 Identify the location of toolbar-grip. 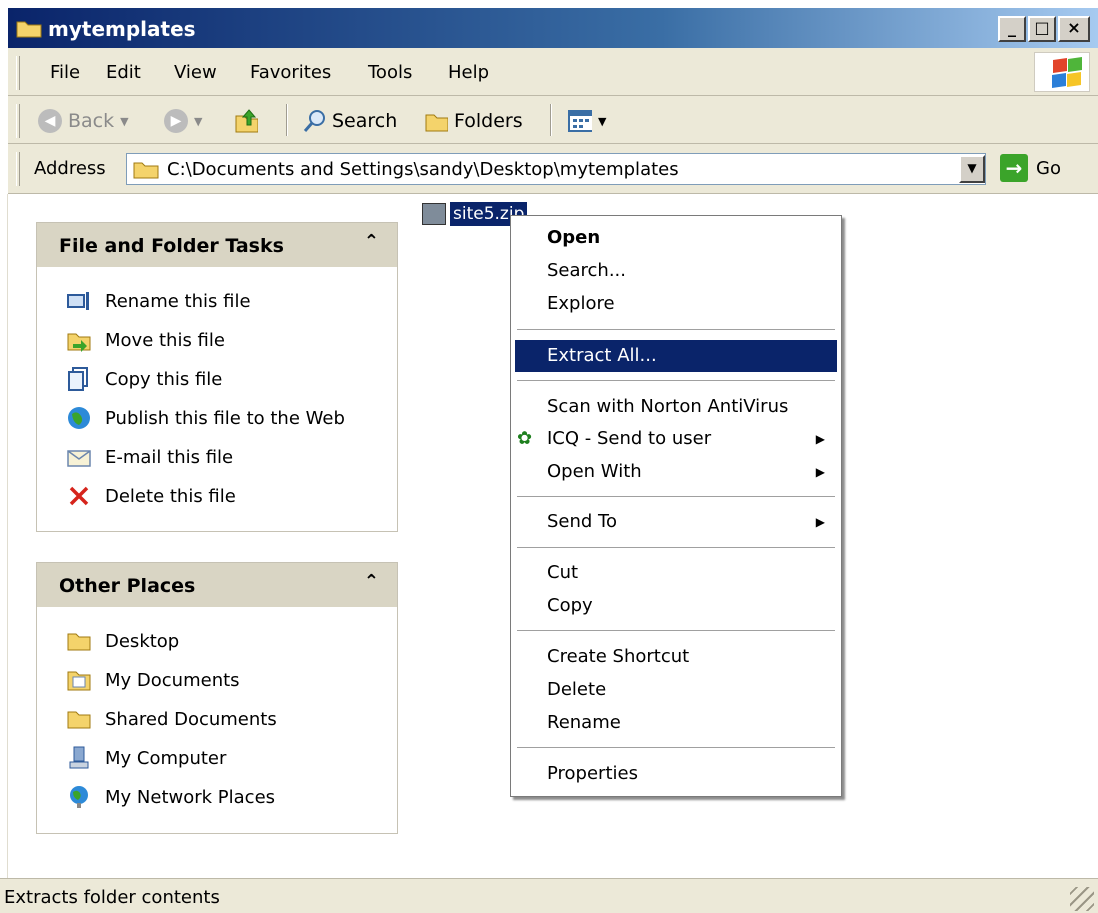
(18, 121).